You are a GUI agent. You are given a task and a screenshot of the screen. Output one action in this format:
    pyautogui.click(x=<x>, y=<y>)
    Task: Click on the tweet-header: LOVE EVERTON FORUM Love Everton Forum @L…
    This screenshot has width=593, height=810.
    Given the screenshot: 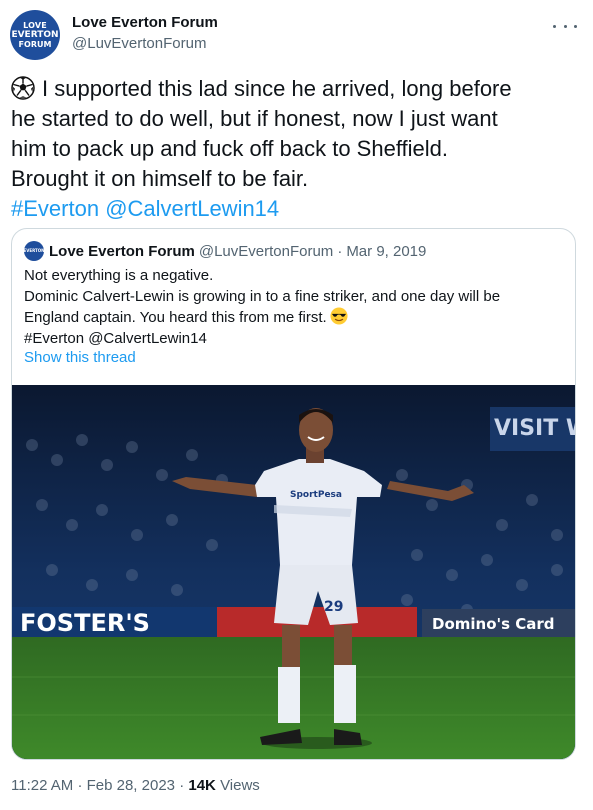 What is the action you would take?
    pyautogui.click(x=296, y=36)
    